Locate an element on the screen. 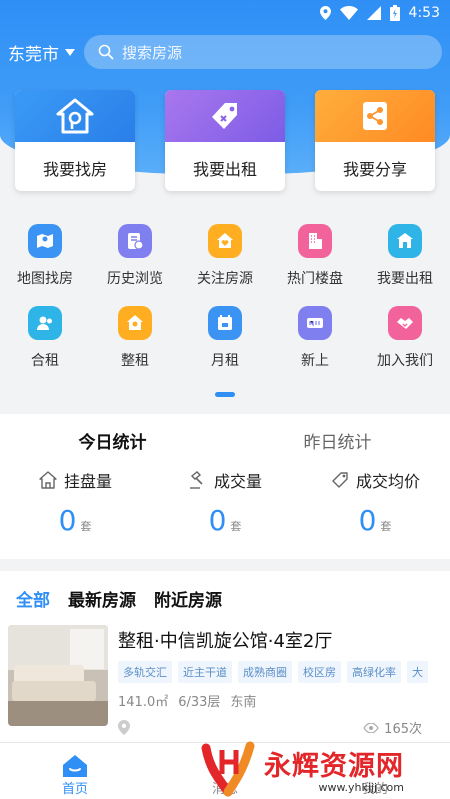 The height and width of the screenshot is (799, 450). listing-meta-row: 165次 is located at coordinates (279, 727).